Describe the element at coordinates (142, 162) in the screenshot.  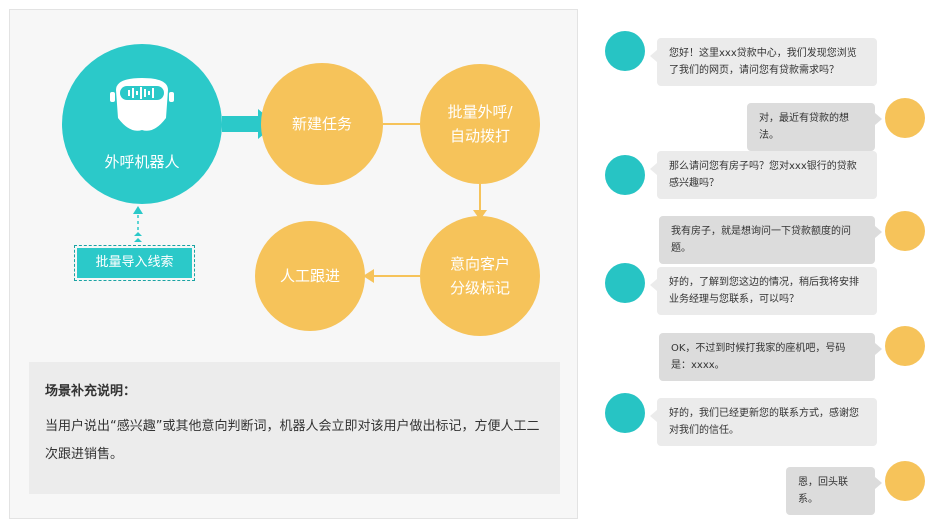
I see `robot-node-label: 外呼机器人` at that location.